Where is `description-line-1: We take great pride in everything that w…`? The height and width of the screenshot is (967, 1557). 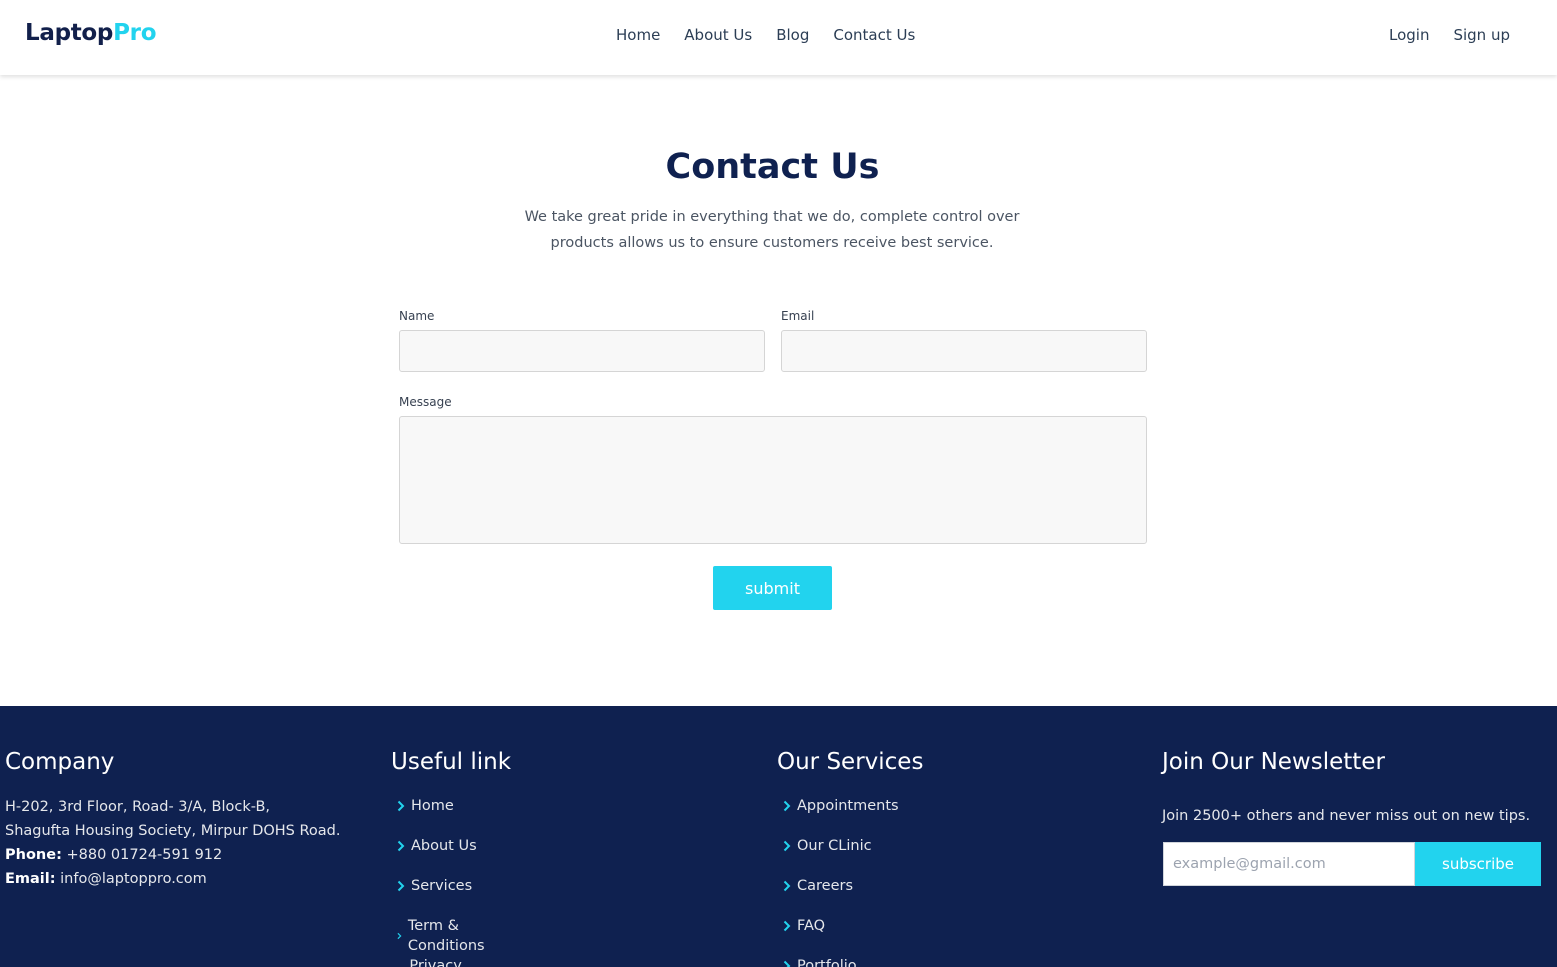
description-line-1: We take great pride in everything that w… is located at coordinates (772, 217).